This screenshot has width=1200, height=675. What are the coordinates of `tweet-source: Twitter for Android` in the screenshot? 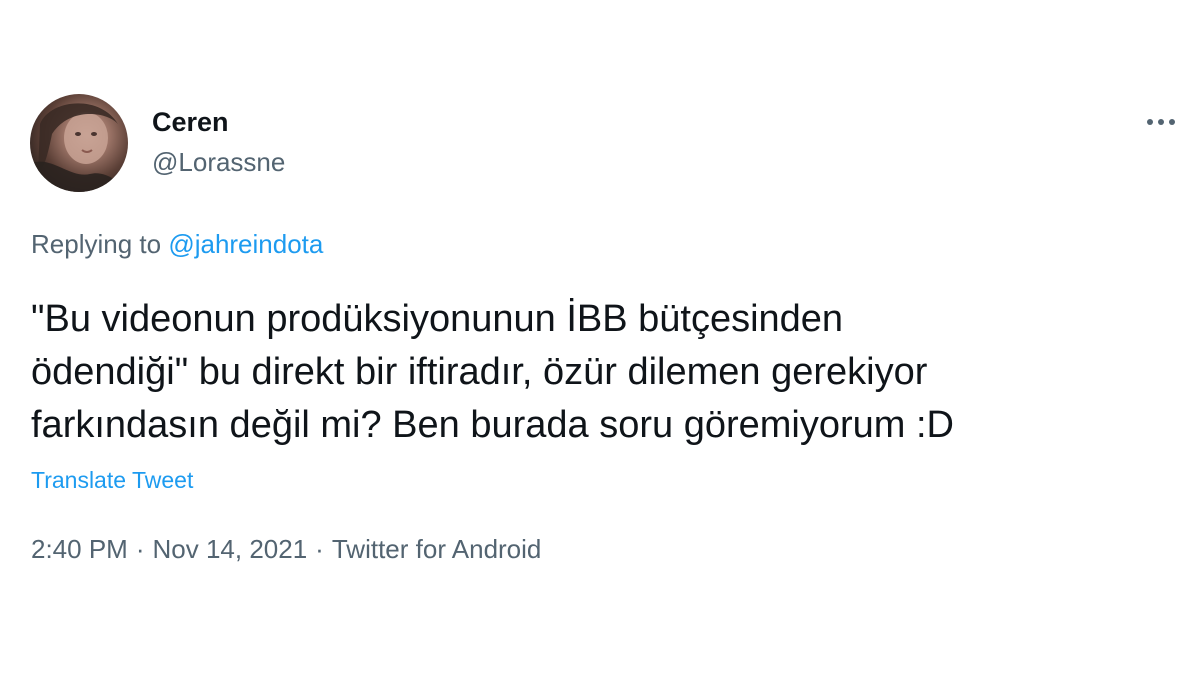 It's located at (436, 549).